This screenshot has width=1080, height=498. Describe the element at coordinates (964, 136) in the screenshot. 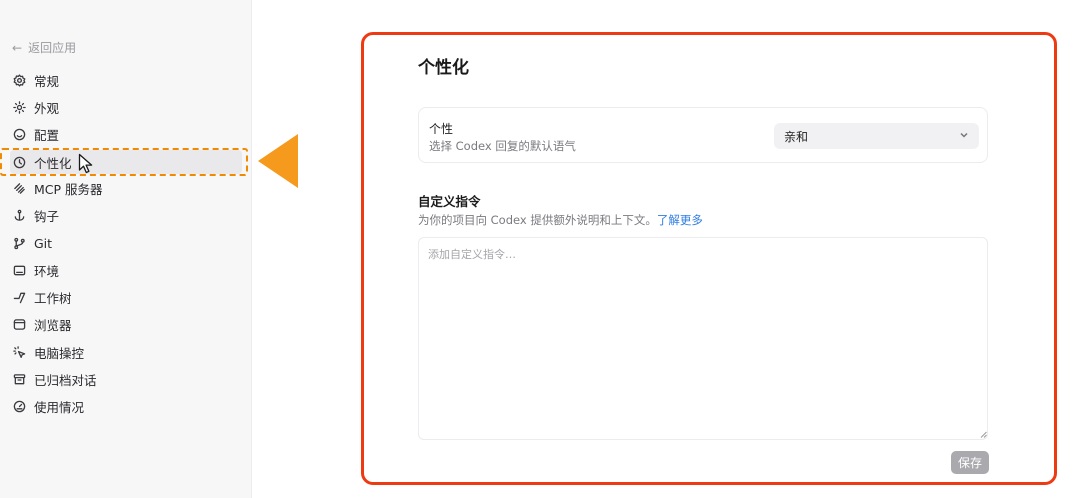

I see `chevron-down-icon` at that location.